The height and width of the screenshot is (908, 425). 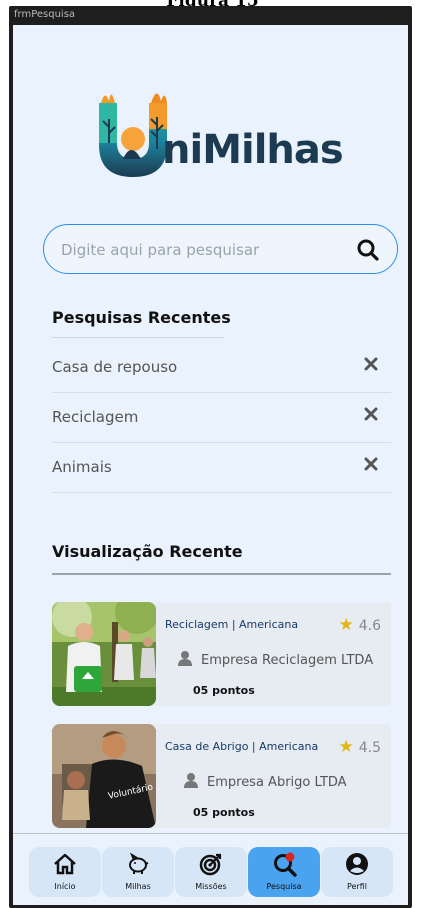 What do you see at coordinates (104, 654) in the screenshot?
I see `card-image-recycling` at bounding box center [104, 654].